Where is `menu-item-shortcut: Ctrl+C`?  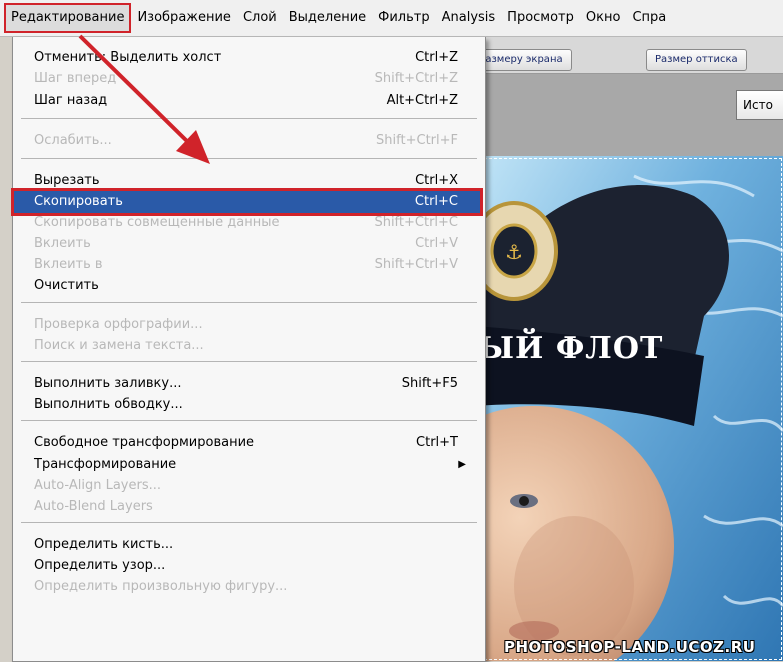 menu-item-shortcut: Ctrl+C is located at coordinates (436, 201).